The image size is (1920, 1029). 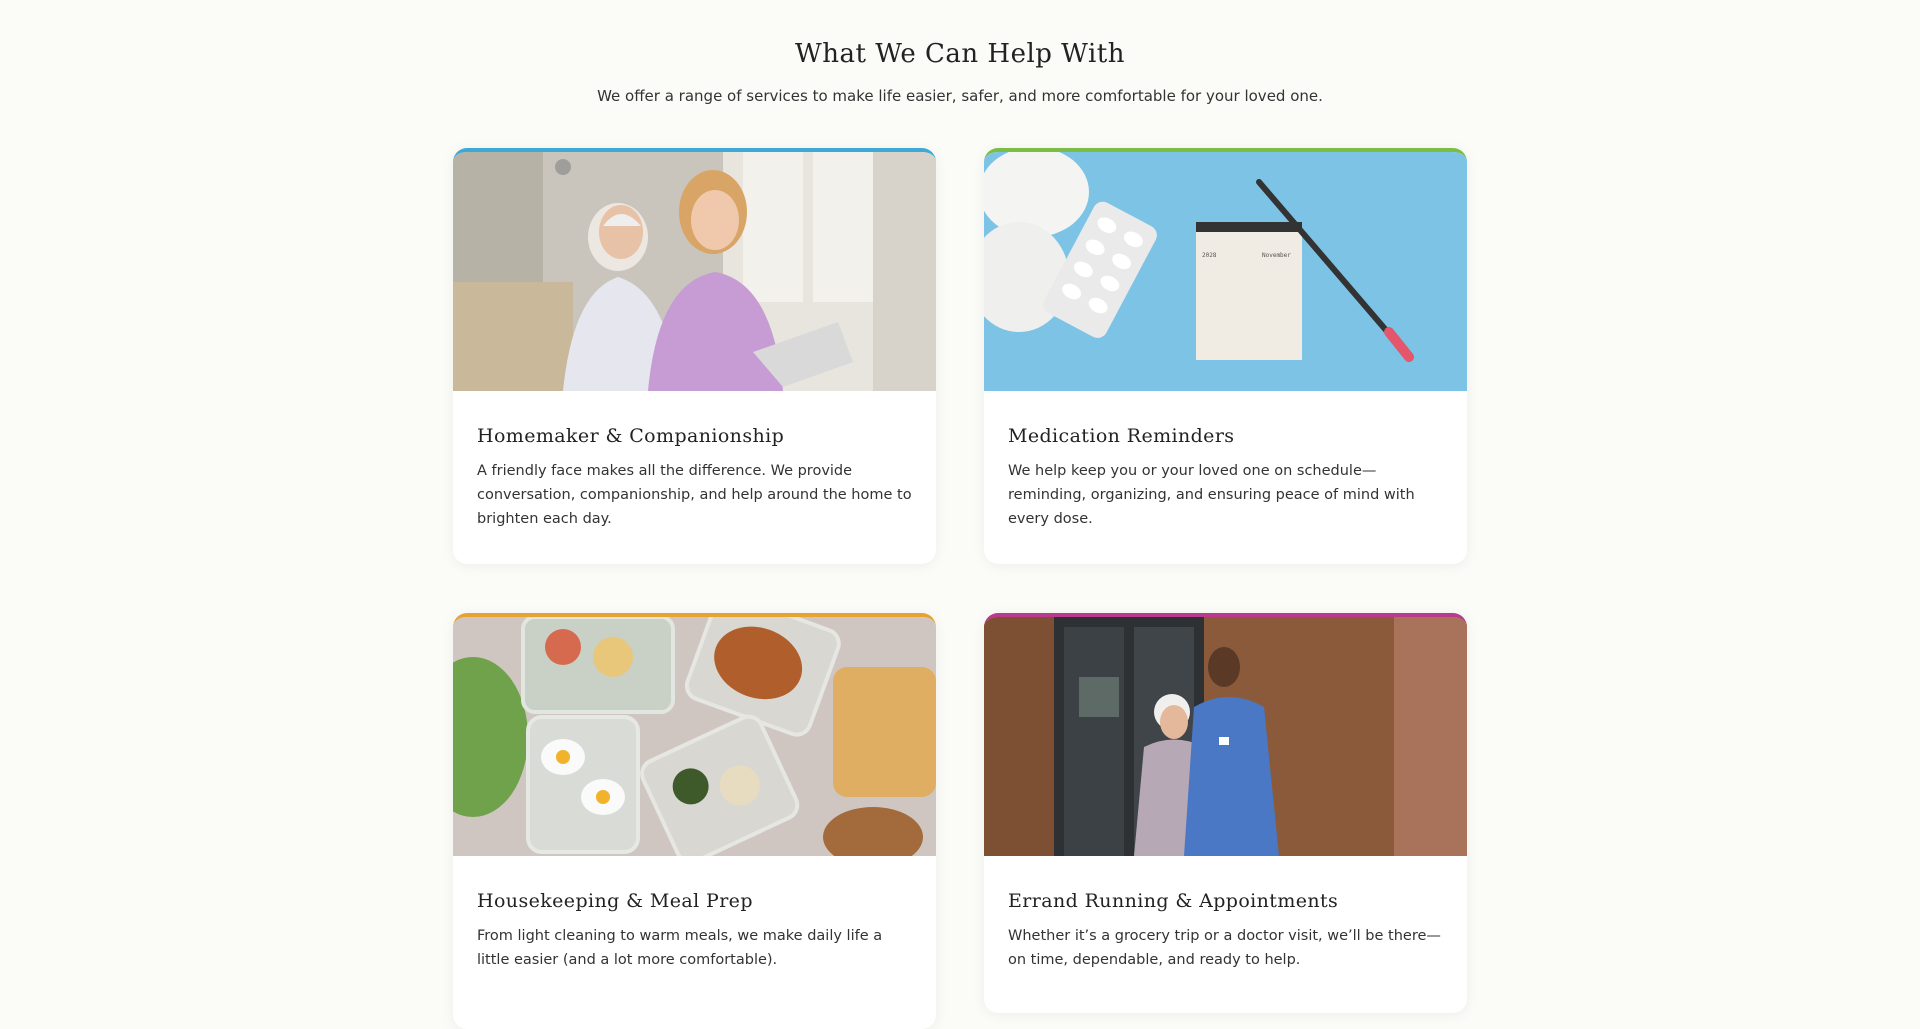 What do you see at coordinates (1173, 901) in the screenshot?
I see `card-title: Errand Running & Appointments` at bounding box center [1173, 901].